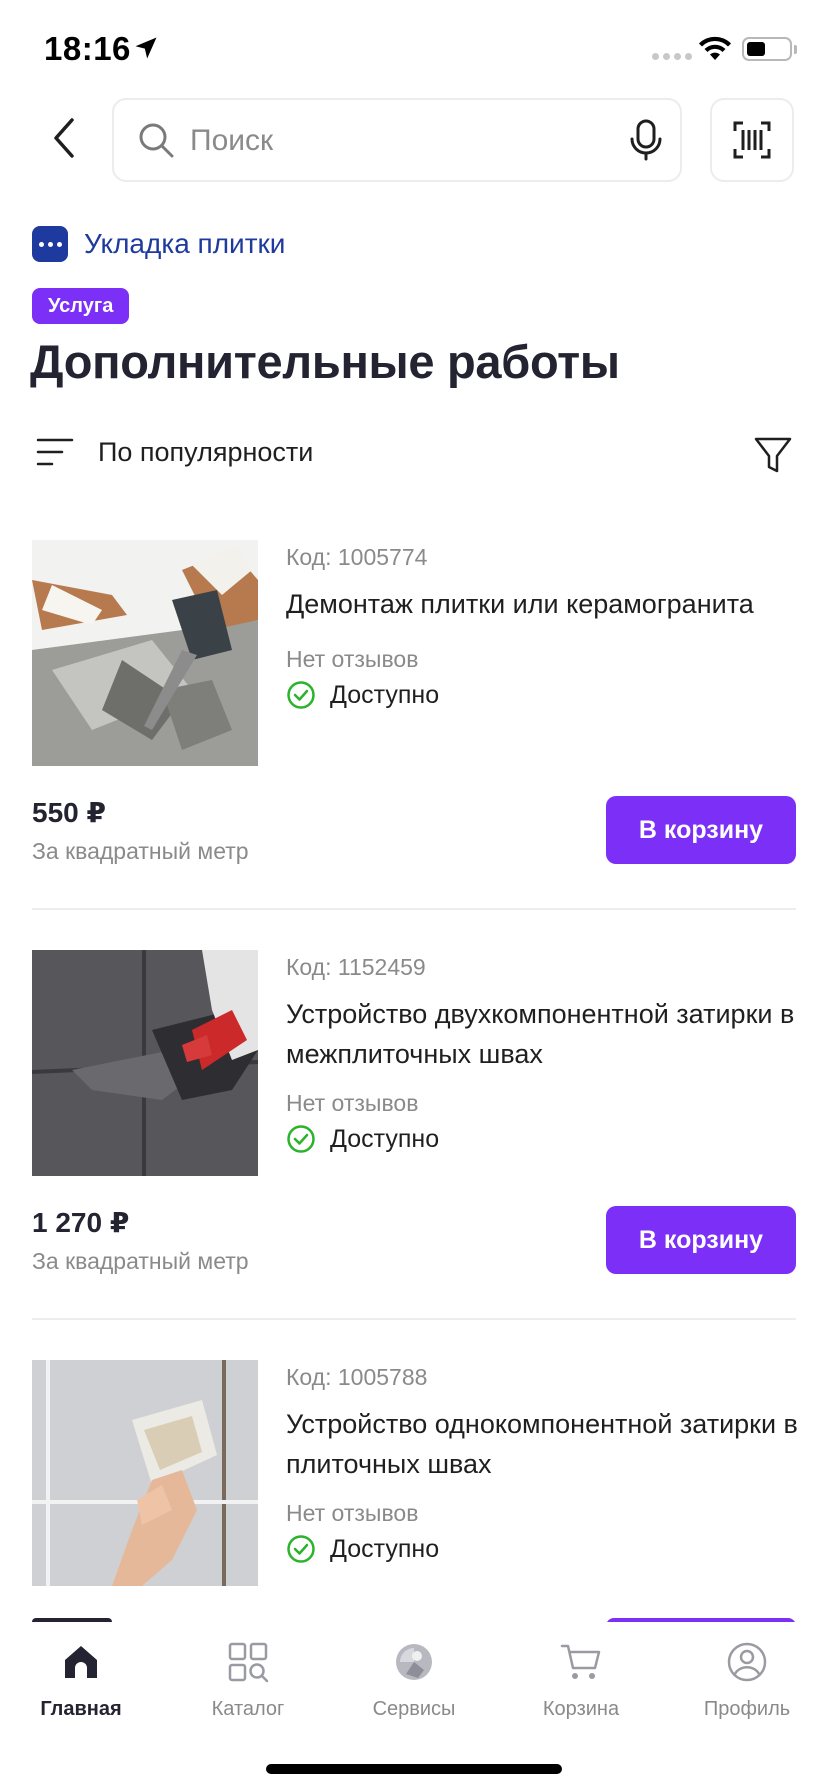 This screenshot has height=1792, width=828. I want to click on cellular-signal-icon, so click(672, 56).